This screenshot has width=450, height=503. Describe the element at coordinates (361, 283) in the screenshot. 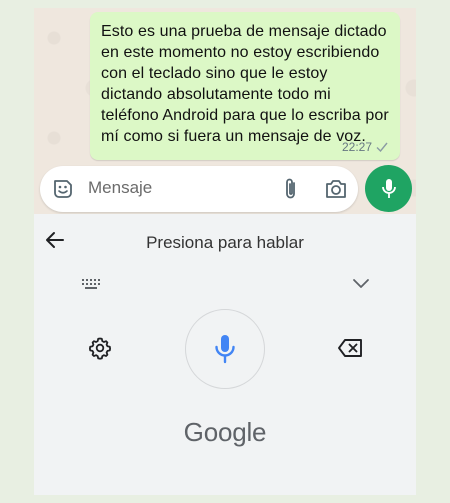

I see `chevron-down-icon` at that location.